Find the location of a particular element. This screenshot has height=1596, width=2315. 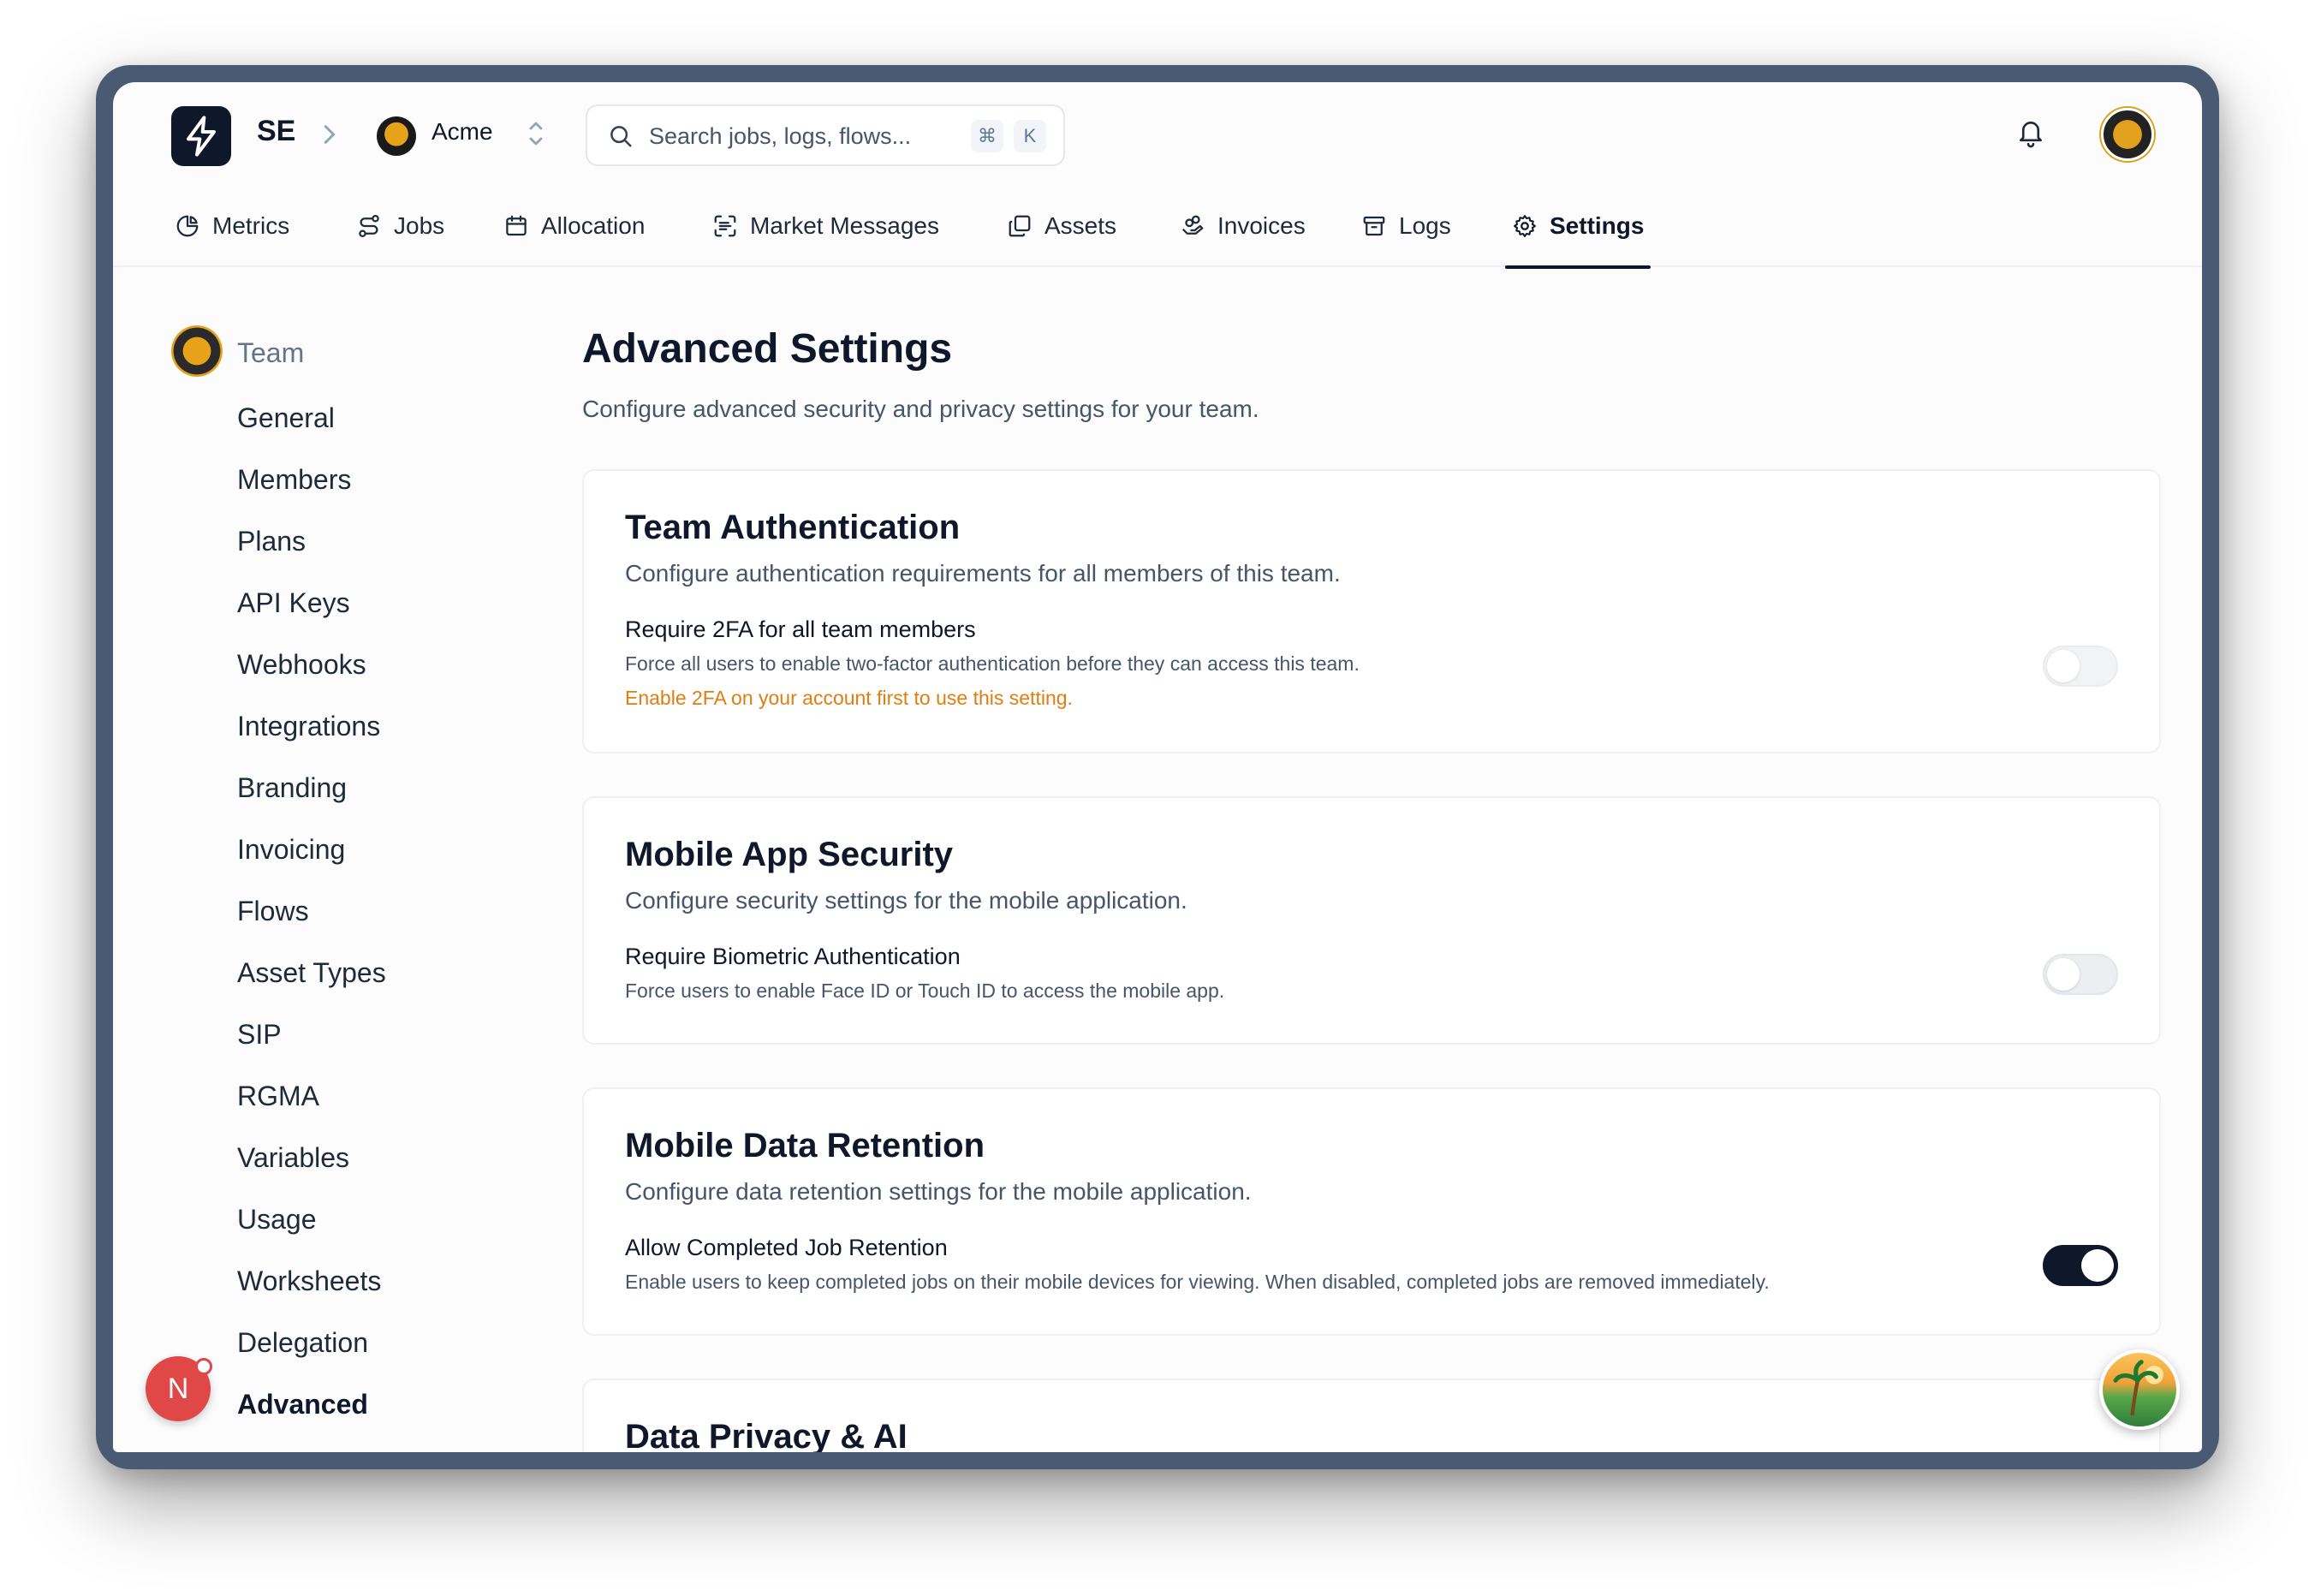

beach-avatar is located at coordinates (2139, 1389).